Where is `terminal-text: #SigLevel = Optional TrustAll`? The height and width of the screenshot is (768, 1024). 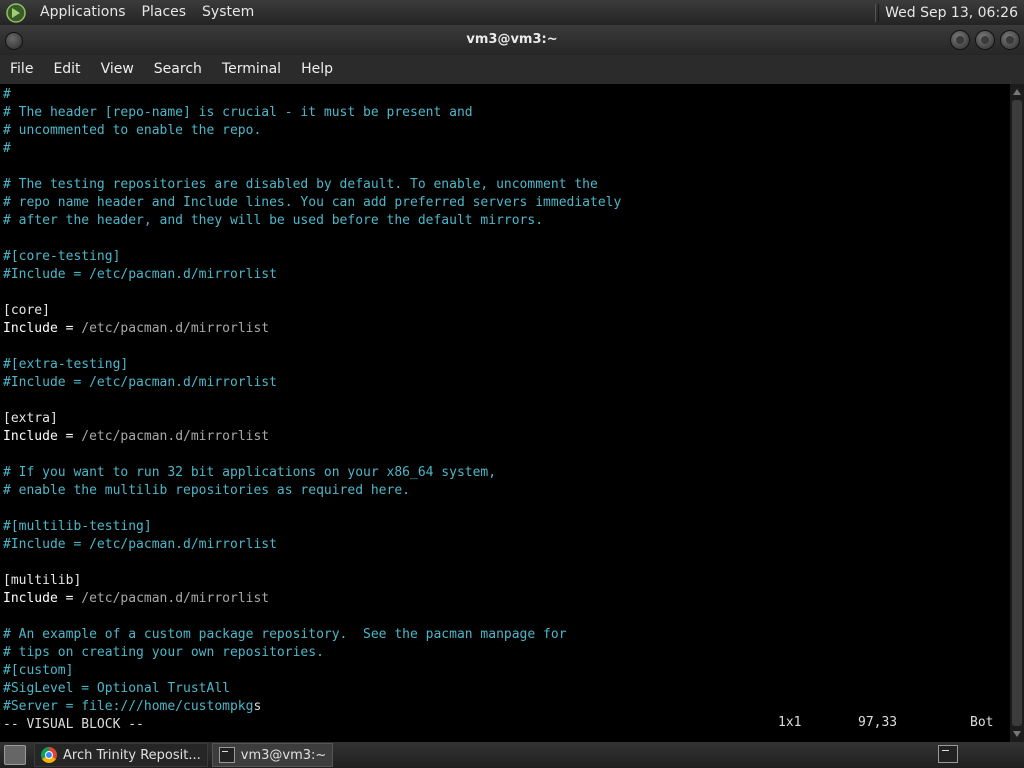
terminal-text: #SigLevel = Optional TrustAll is located at coordinates (116, 688).